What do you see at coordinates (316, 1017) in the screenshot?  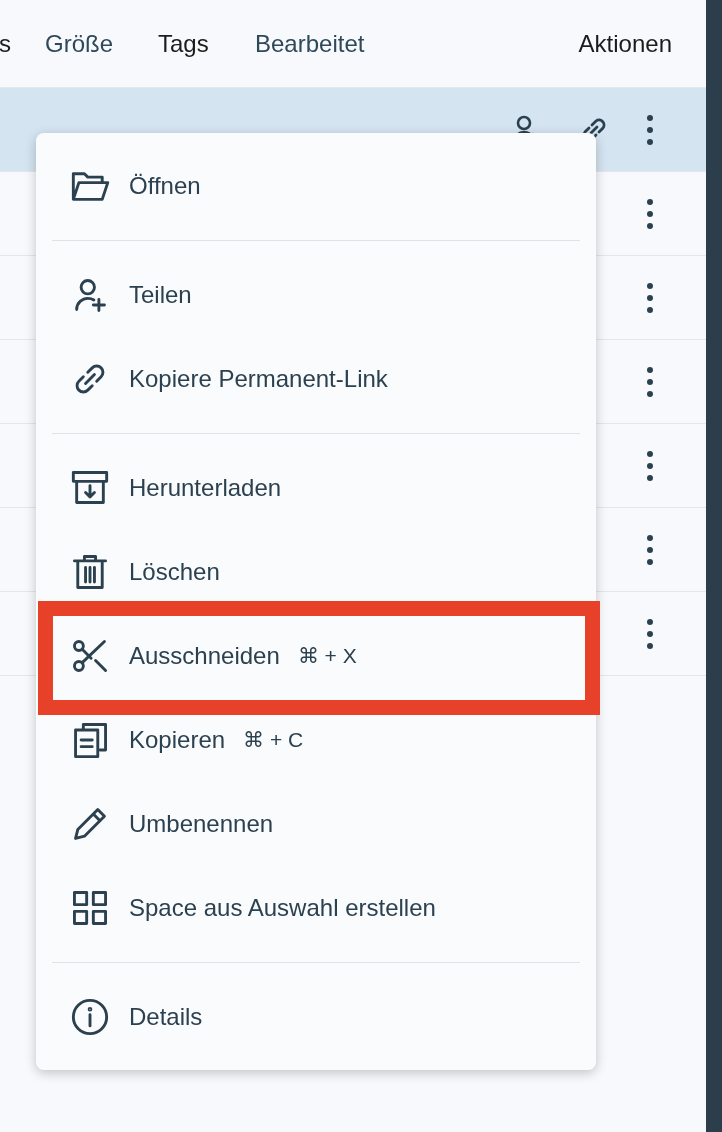 I see `menu-item: Details` at bounding box center [316, 1017].